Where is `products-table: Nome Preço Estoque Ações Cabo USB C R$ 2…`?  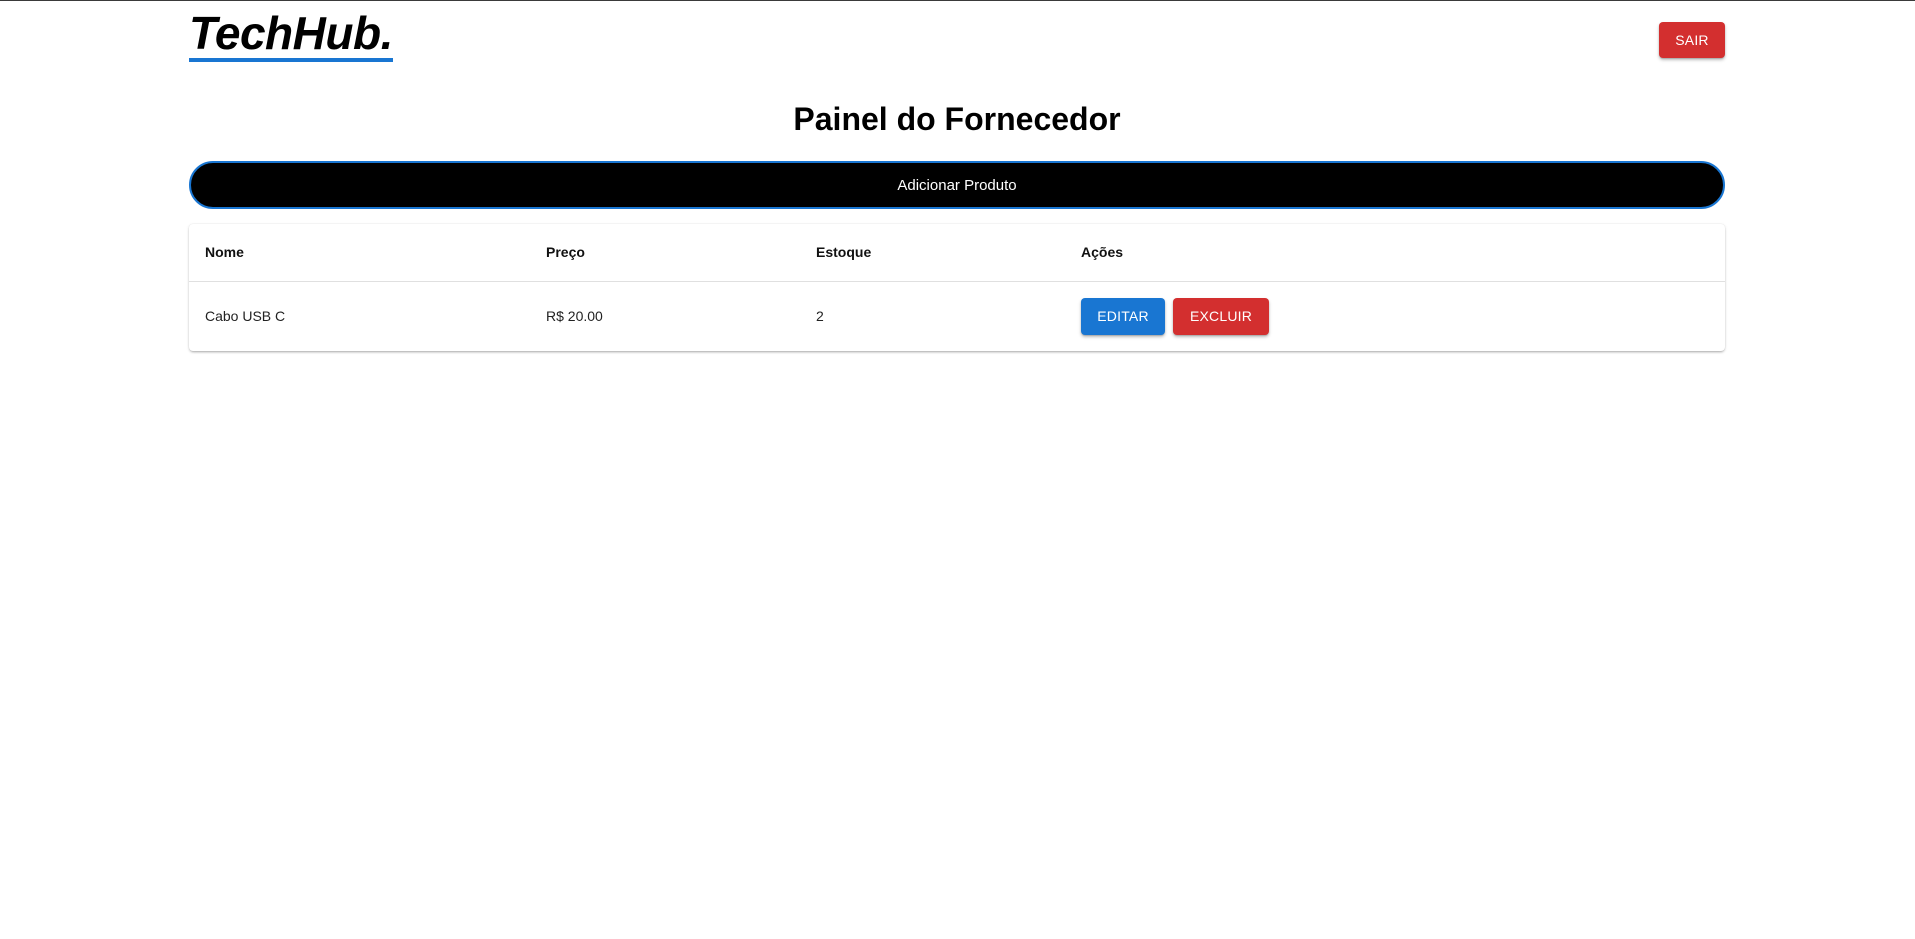 products-table: Nome Preço Estoque Ações Cabo USB C R$ 2… is located at coordinates (957, 287).